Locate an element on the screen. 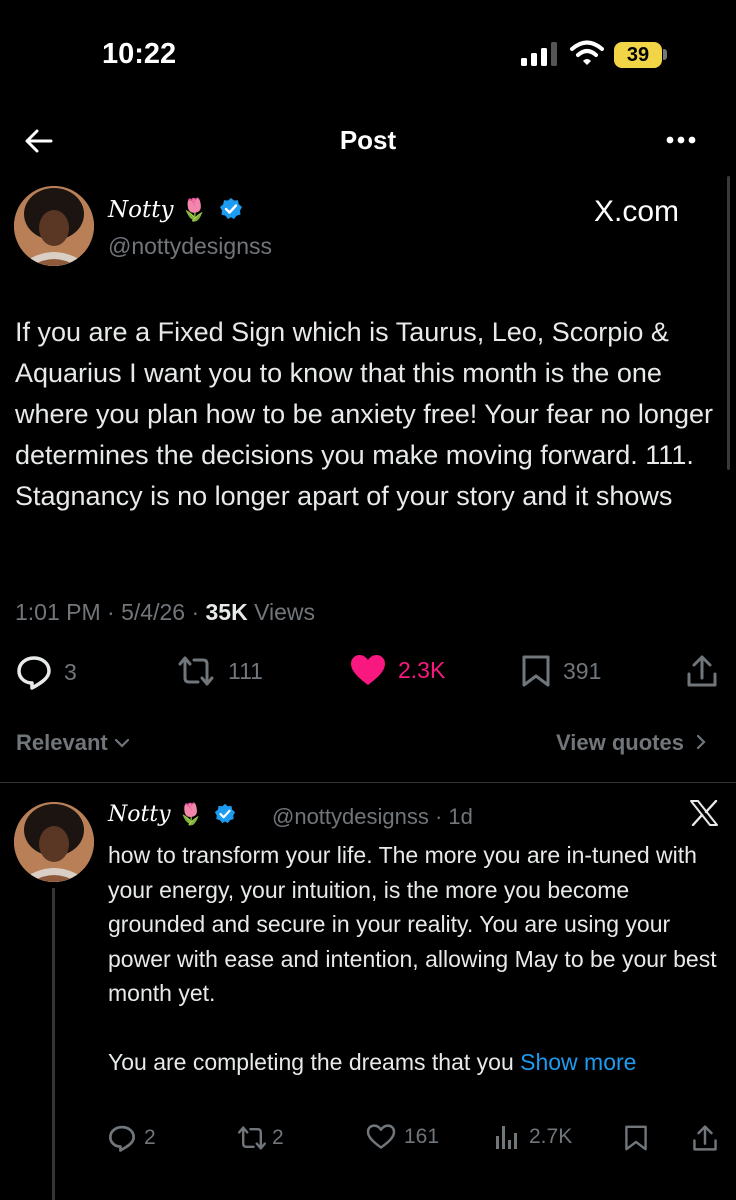 Image resolution: width=736 pixels, height=1200 pixels. reply-handle-time: @nottydesignss · 1d is located at coordinates (372, 817).